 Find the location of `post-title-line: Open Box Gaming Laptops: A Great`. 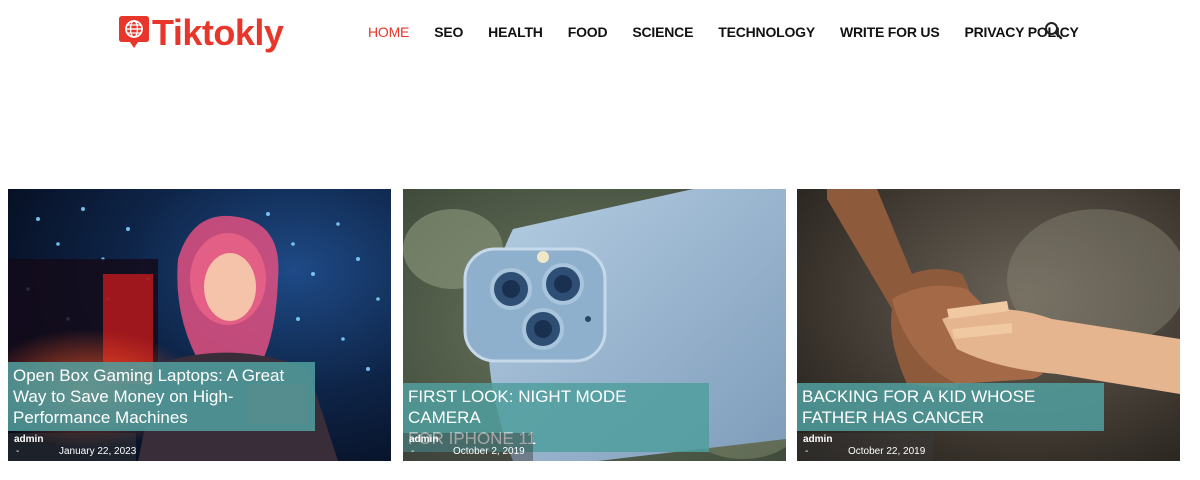

post-title-line: Open Box Gaming Laptops: A Great is located at coordinates (161, 375).